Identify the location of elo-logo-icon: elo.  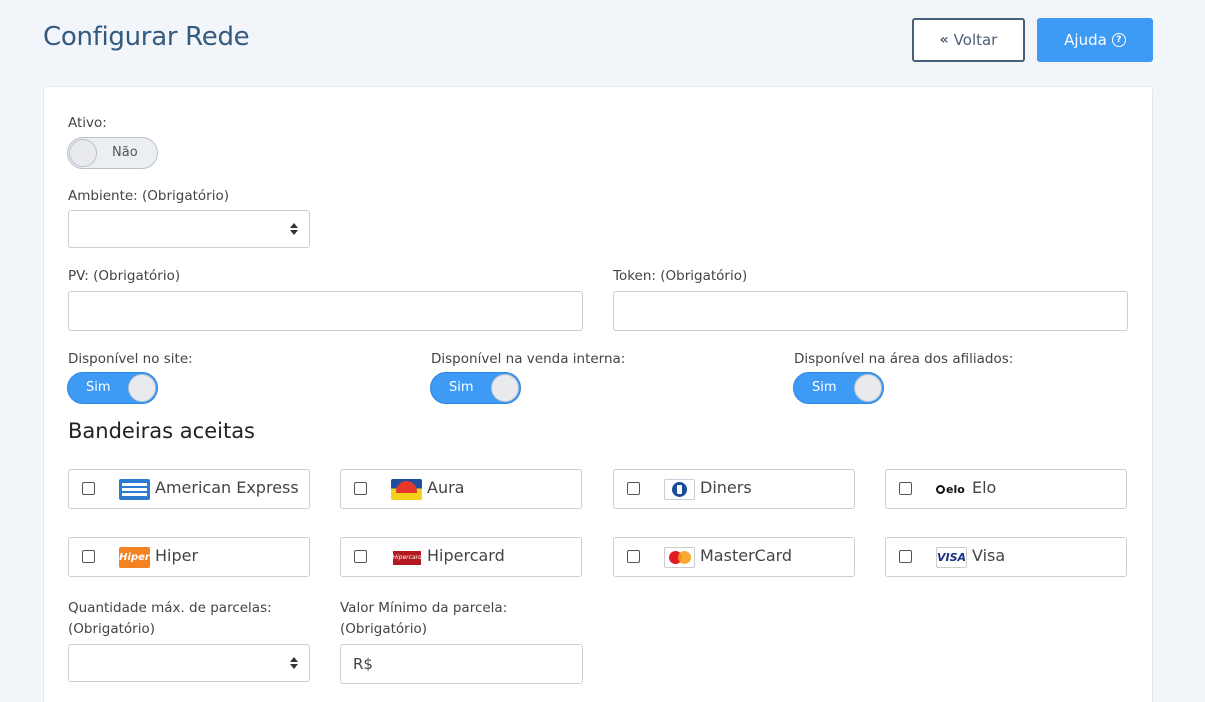
(951, 489).